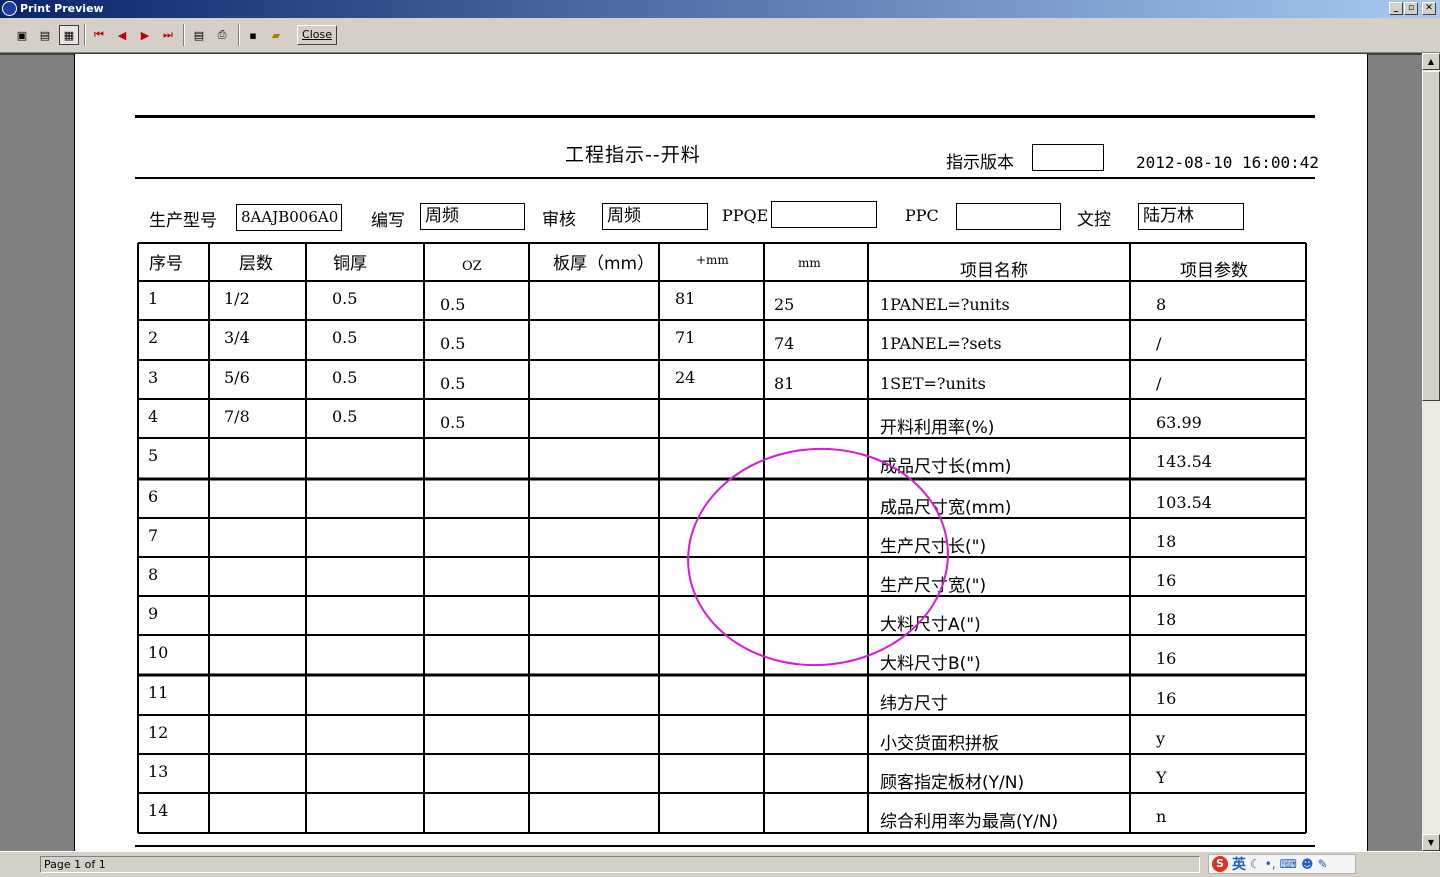  Describe the element at coordinates (350, 264) in the screenshot. I see `header-copper: 铜厚` at that location.